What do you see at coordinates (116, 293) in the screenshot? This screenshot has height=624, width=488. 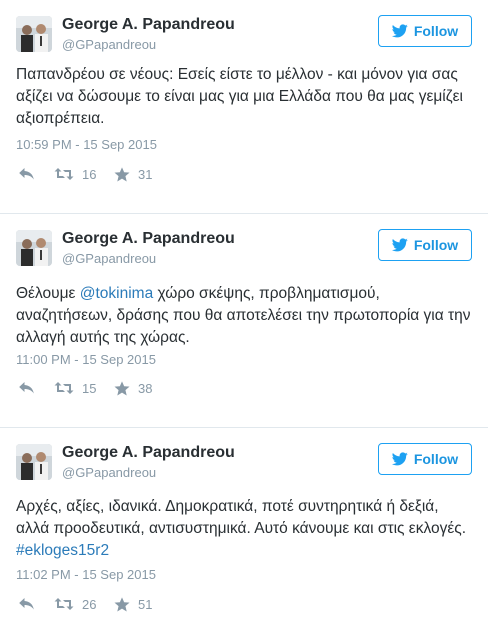 I see `mention-link: @tokinima` at bounding box center [116, 293].